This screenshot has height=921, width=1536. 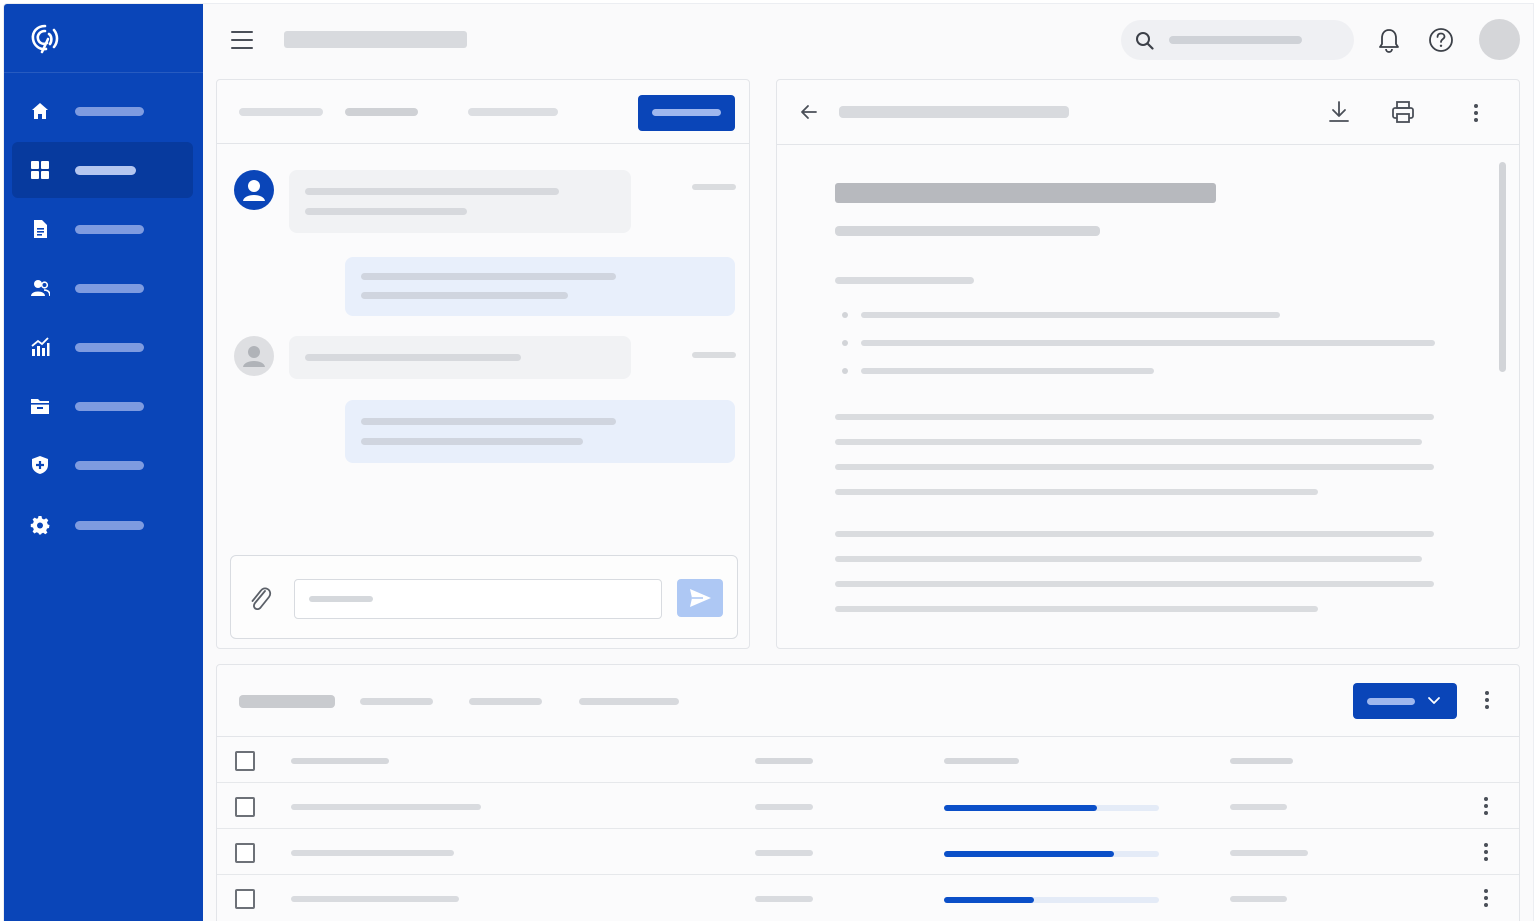 I want to click on user-avatar, so click(x=1499, y=39).